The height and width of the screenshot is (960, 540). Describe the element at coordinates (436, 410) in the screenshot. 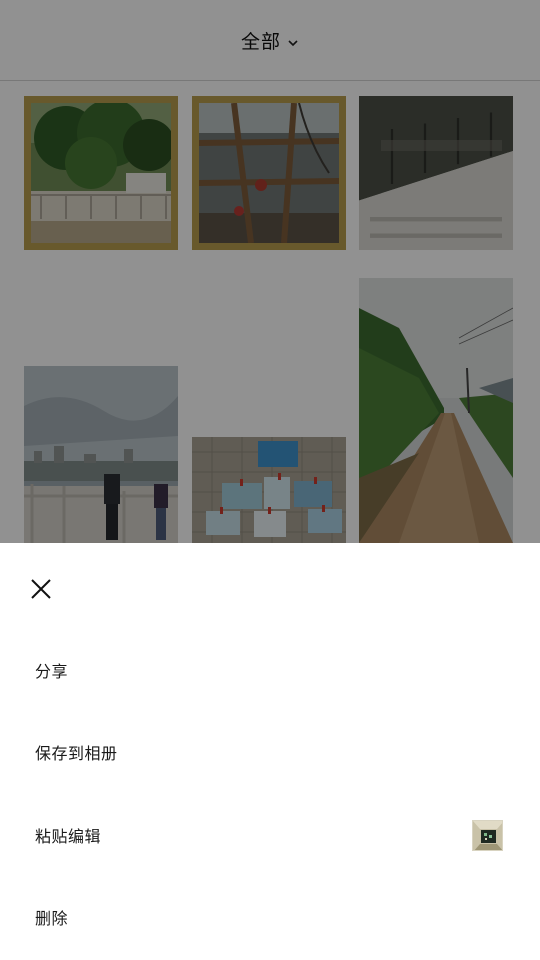

I see `photo-dirt-road` at that location.